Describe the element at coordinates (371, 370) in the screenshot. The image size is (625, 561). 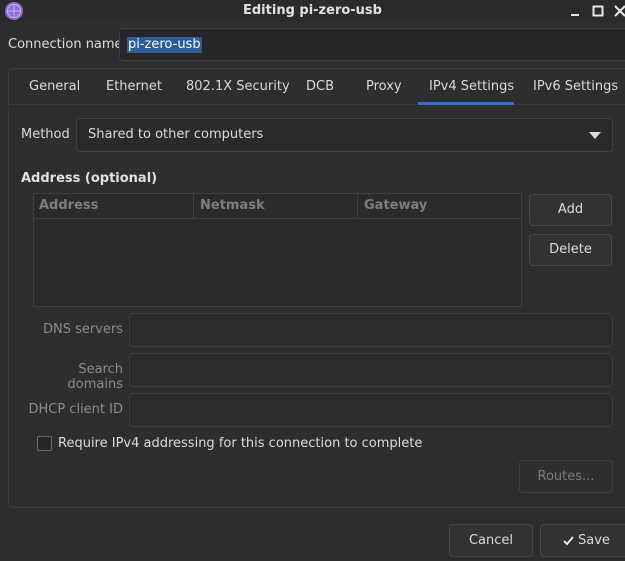
I see `search-domains-input` at that location.